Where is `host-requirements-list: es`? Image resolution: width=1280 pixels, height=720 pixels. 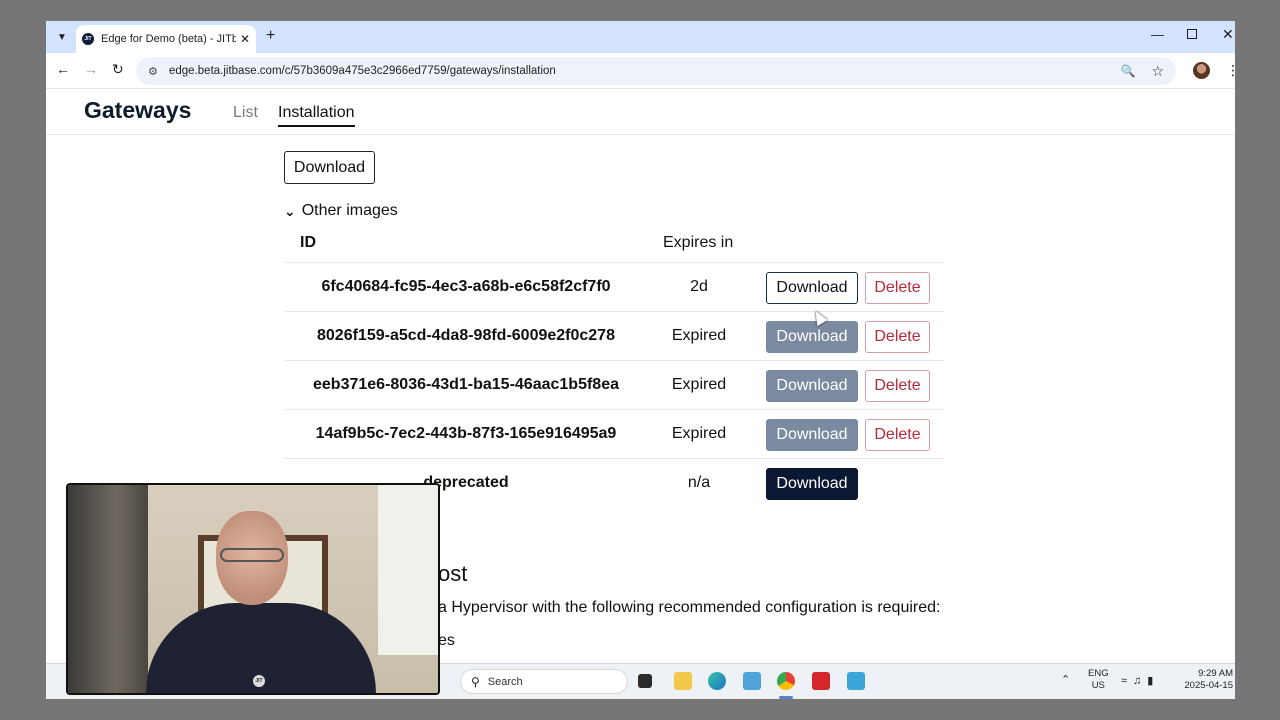 host-requirements-list: es is located at coordinates (446, 640).